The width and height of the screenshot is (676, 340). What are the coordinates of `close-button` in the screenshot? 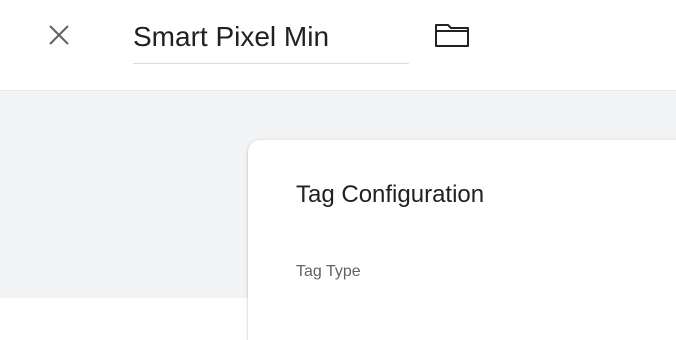 It's located at (59, 35).